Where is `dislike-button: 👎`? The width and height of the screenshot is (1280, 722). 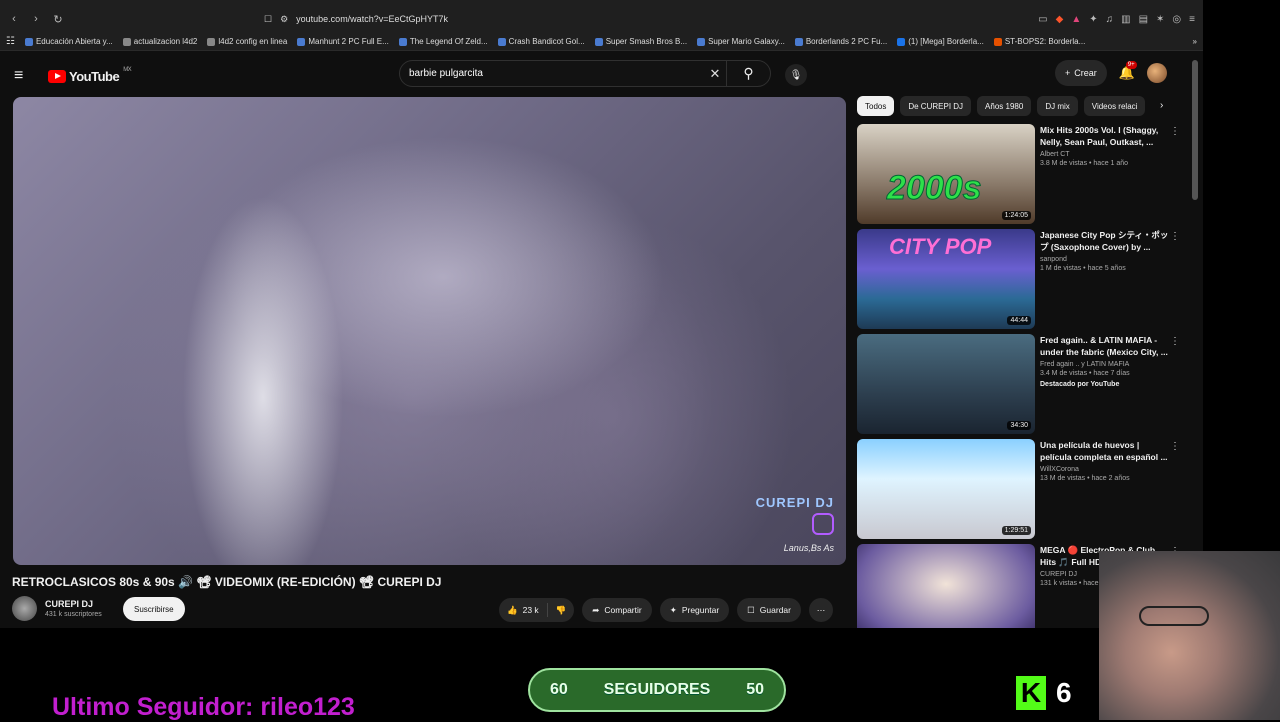 dislike-button: 👎 is located at coordinates (561, 610).